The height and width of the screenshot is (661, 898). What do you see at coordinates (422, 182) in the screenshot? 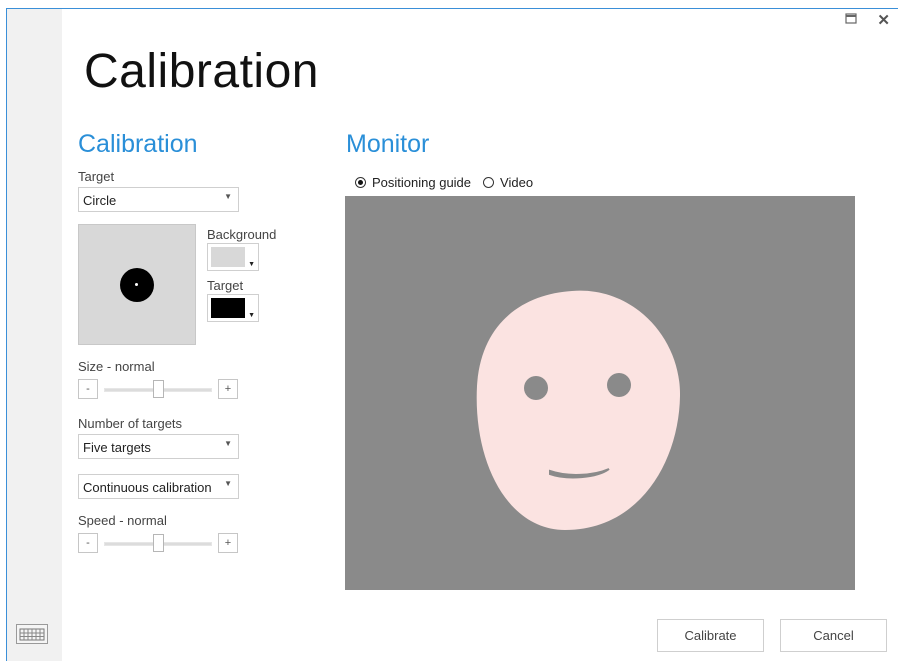
I see `radio-positioning-guide-label: Positioning guide` at bounding box center [422, 182].